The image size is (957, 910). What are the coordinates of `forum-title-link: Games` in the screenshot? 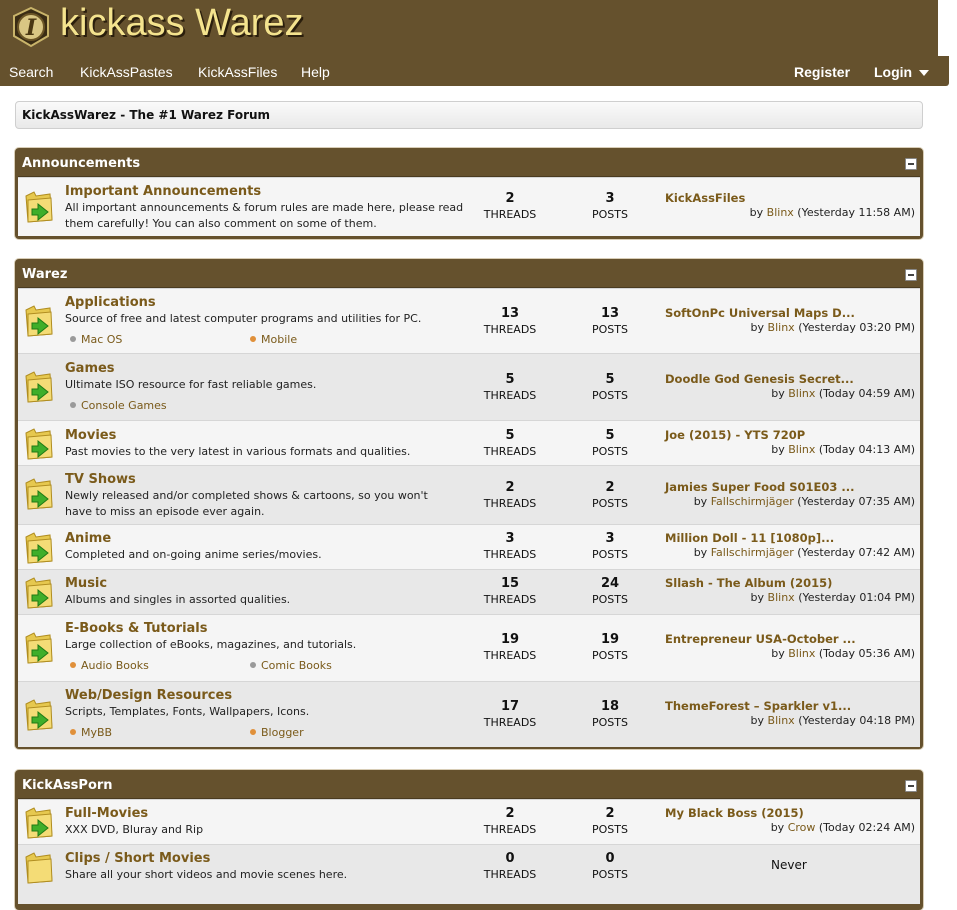 It's located at (90, 368).